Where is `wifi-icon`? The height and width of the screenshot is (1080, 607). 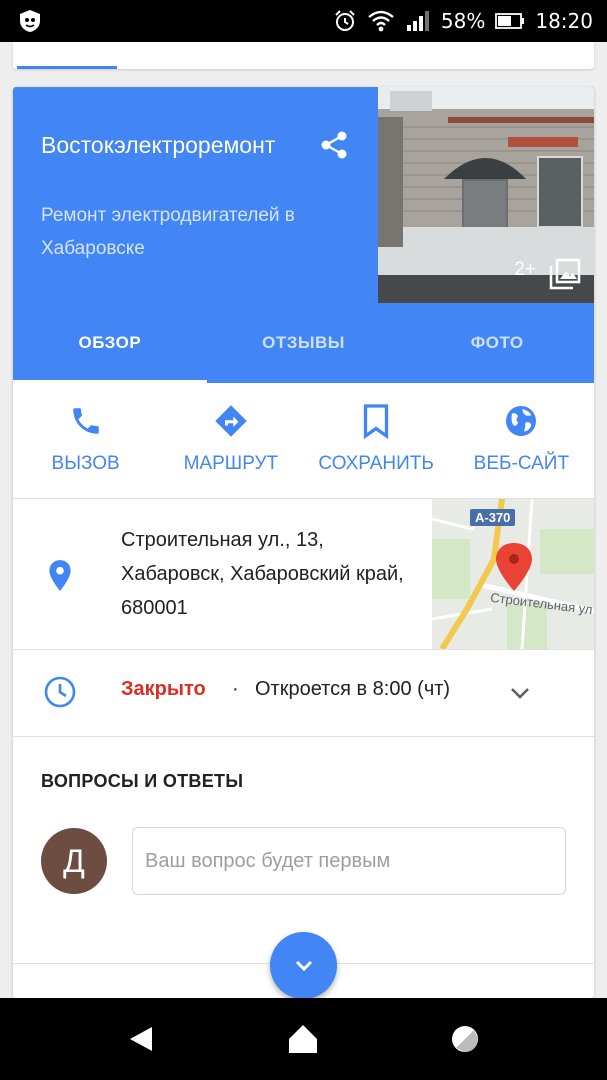
wifi-icon is located at coordinates (381, 21).